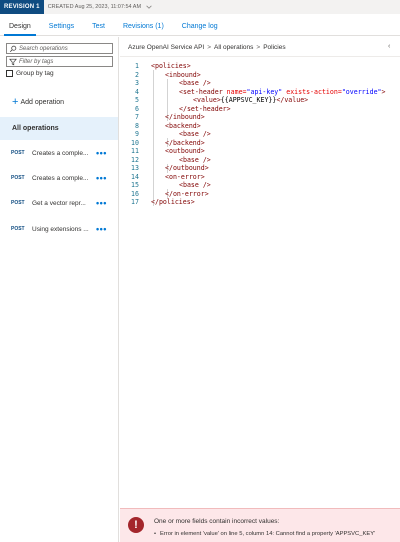  What do you see at coordinates (260, 194) in the screenshot?
I see `code-line: 16 </on-error>` at bounding box center [260, 194].